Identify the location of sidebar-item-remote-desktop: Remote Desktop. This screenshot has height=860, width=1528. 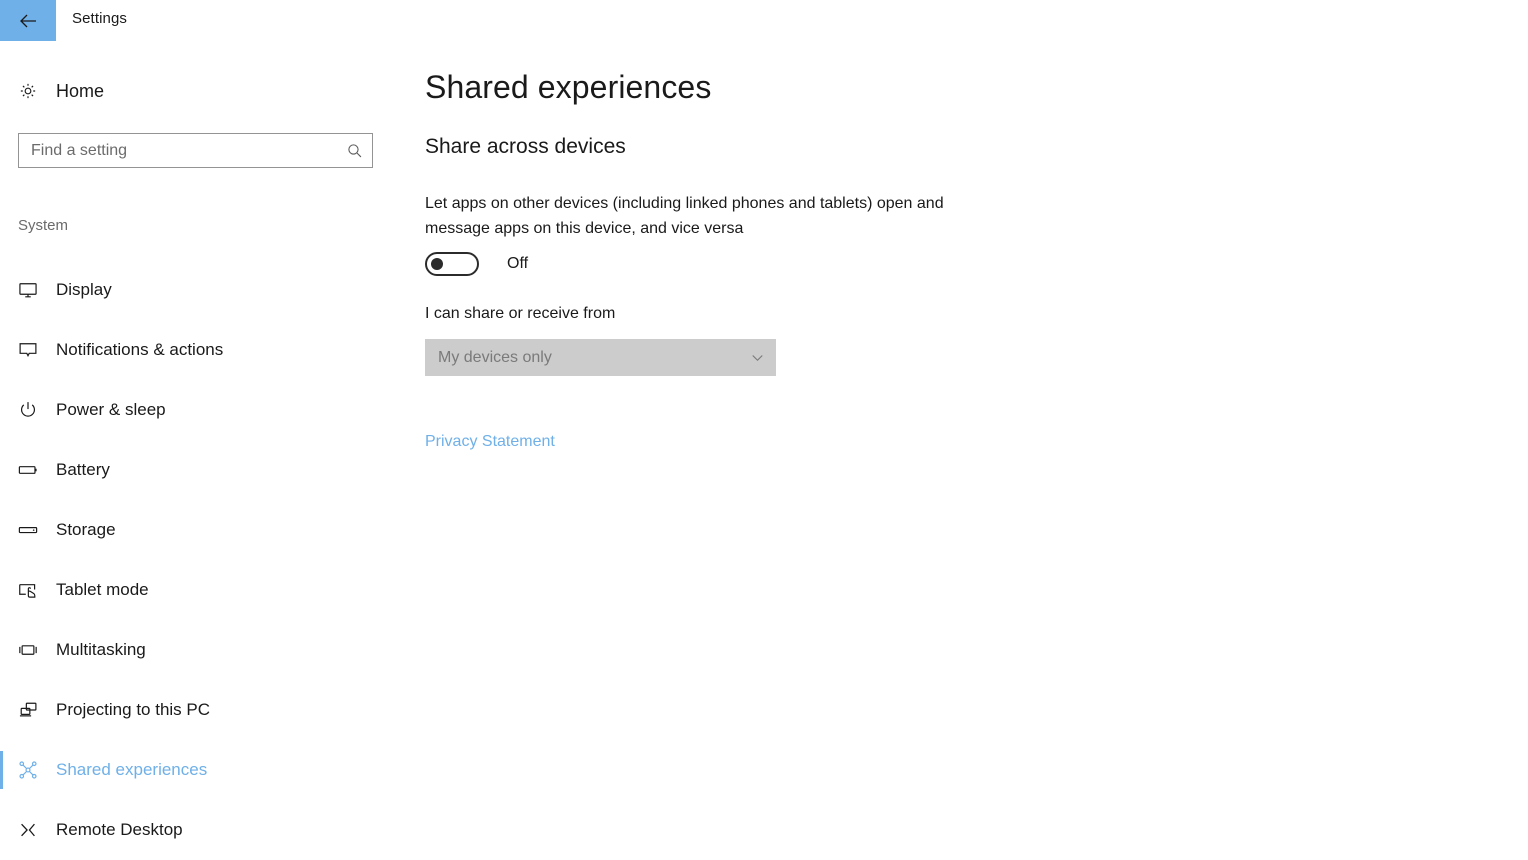
(195, 830).